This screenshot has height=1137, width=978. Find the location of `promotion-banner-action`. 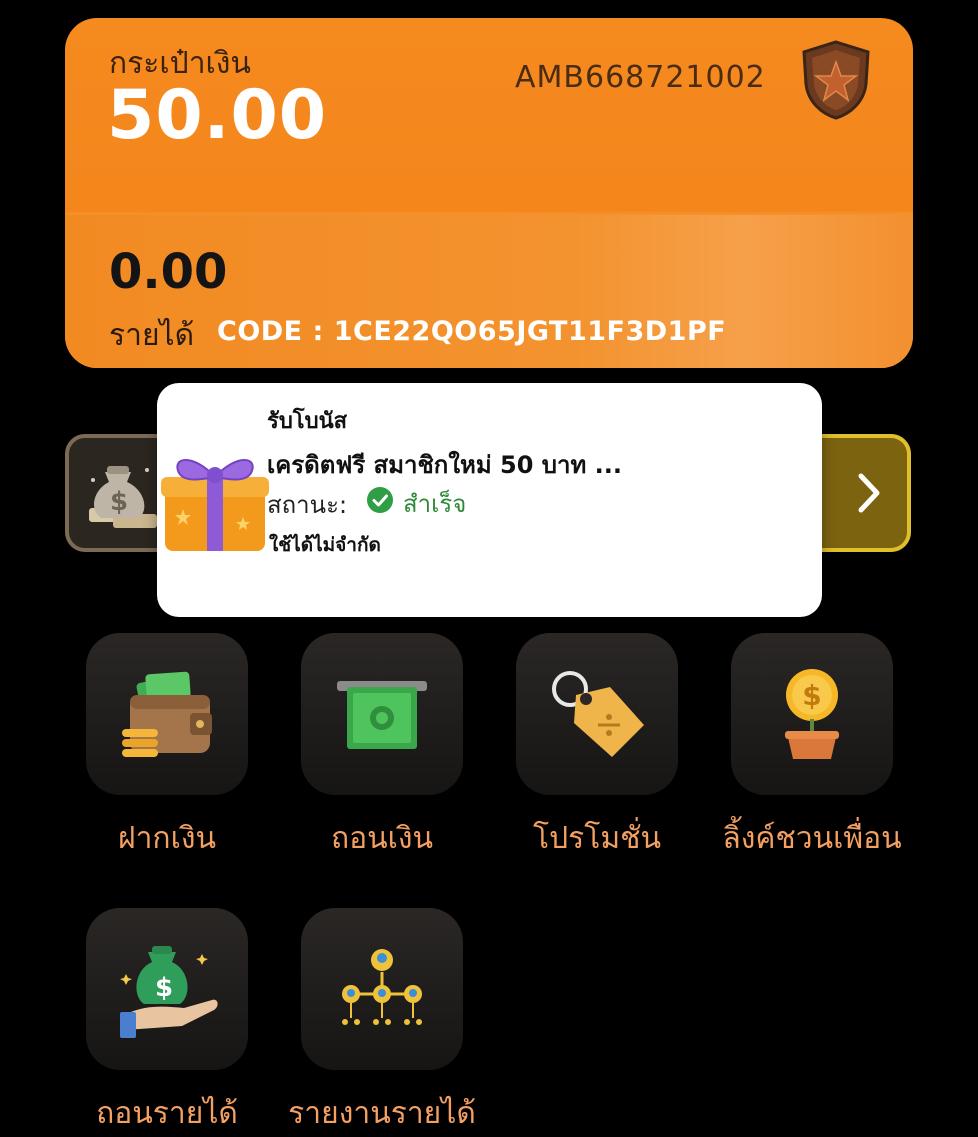

promotion-banner-action is located at coordinates (863, 493).